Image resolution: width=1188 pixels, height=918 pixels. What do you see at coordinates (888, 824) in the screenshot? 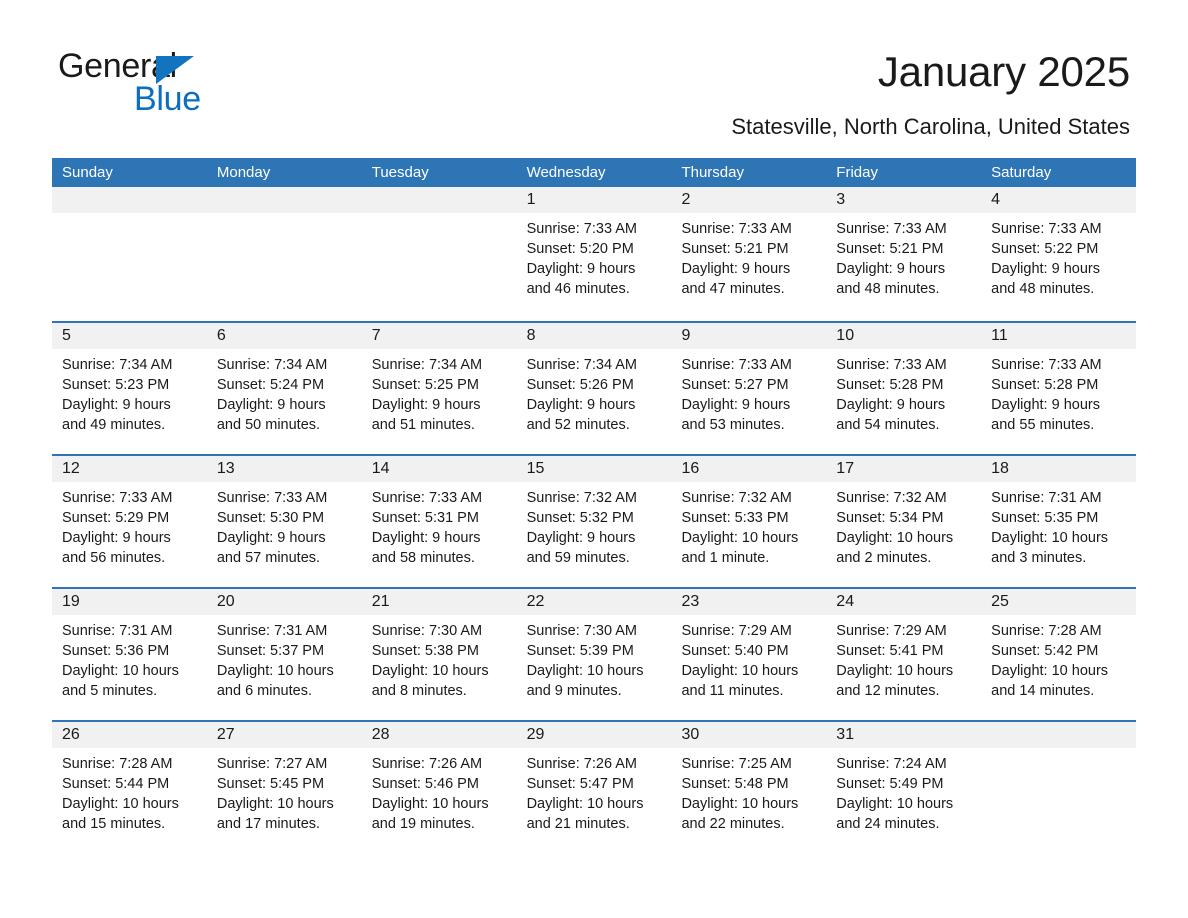
I see `daylight-text-line2: and 24 minutes.` at bounding box center [888, 824].